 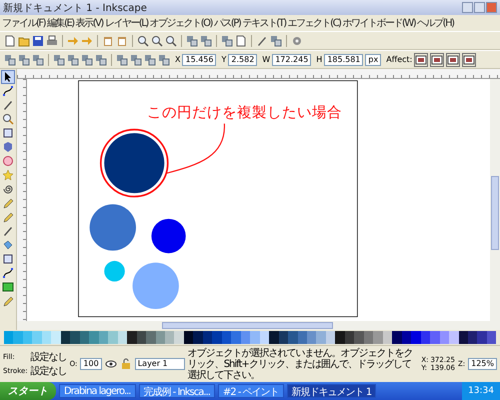 I want to click on gear-icon, so click(x=297, y=40).